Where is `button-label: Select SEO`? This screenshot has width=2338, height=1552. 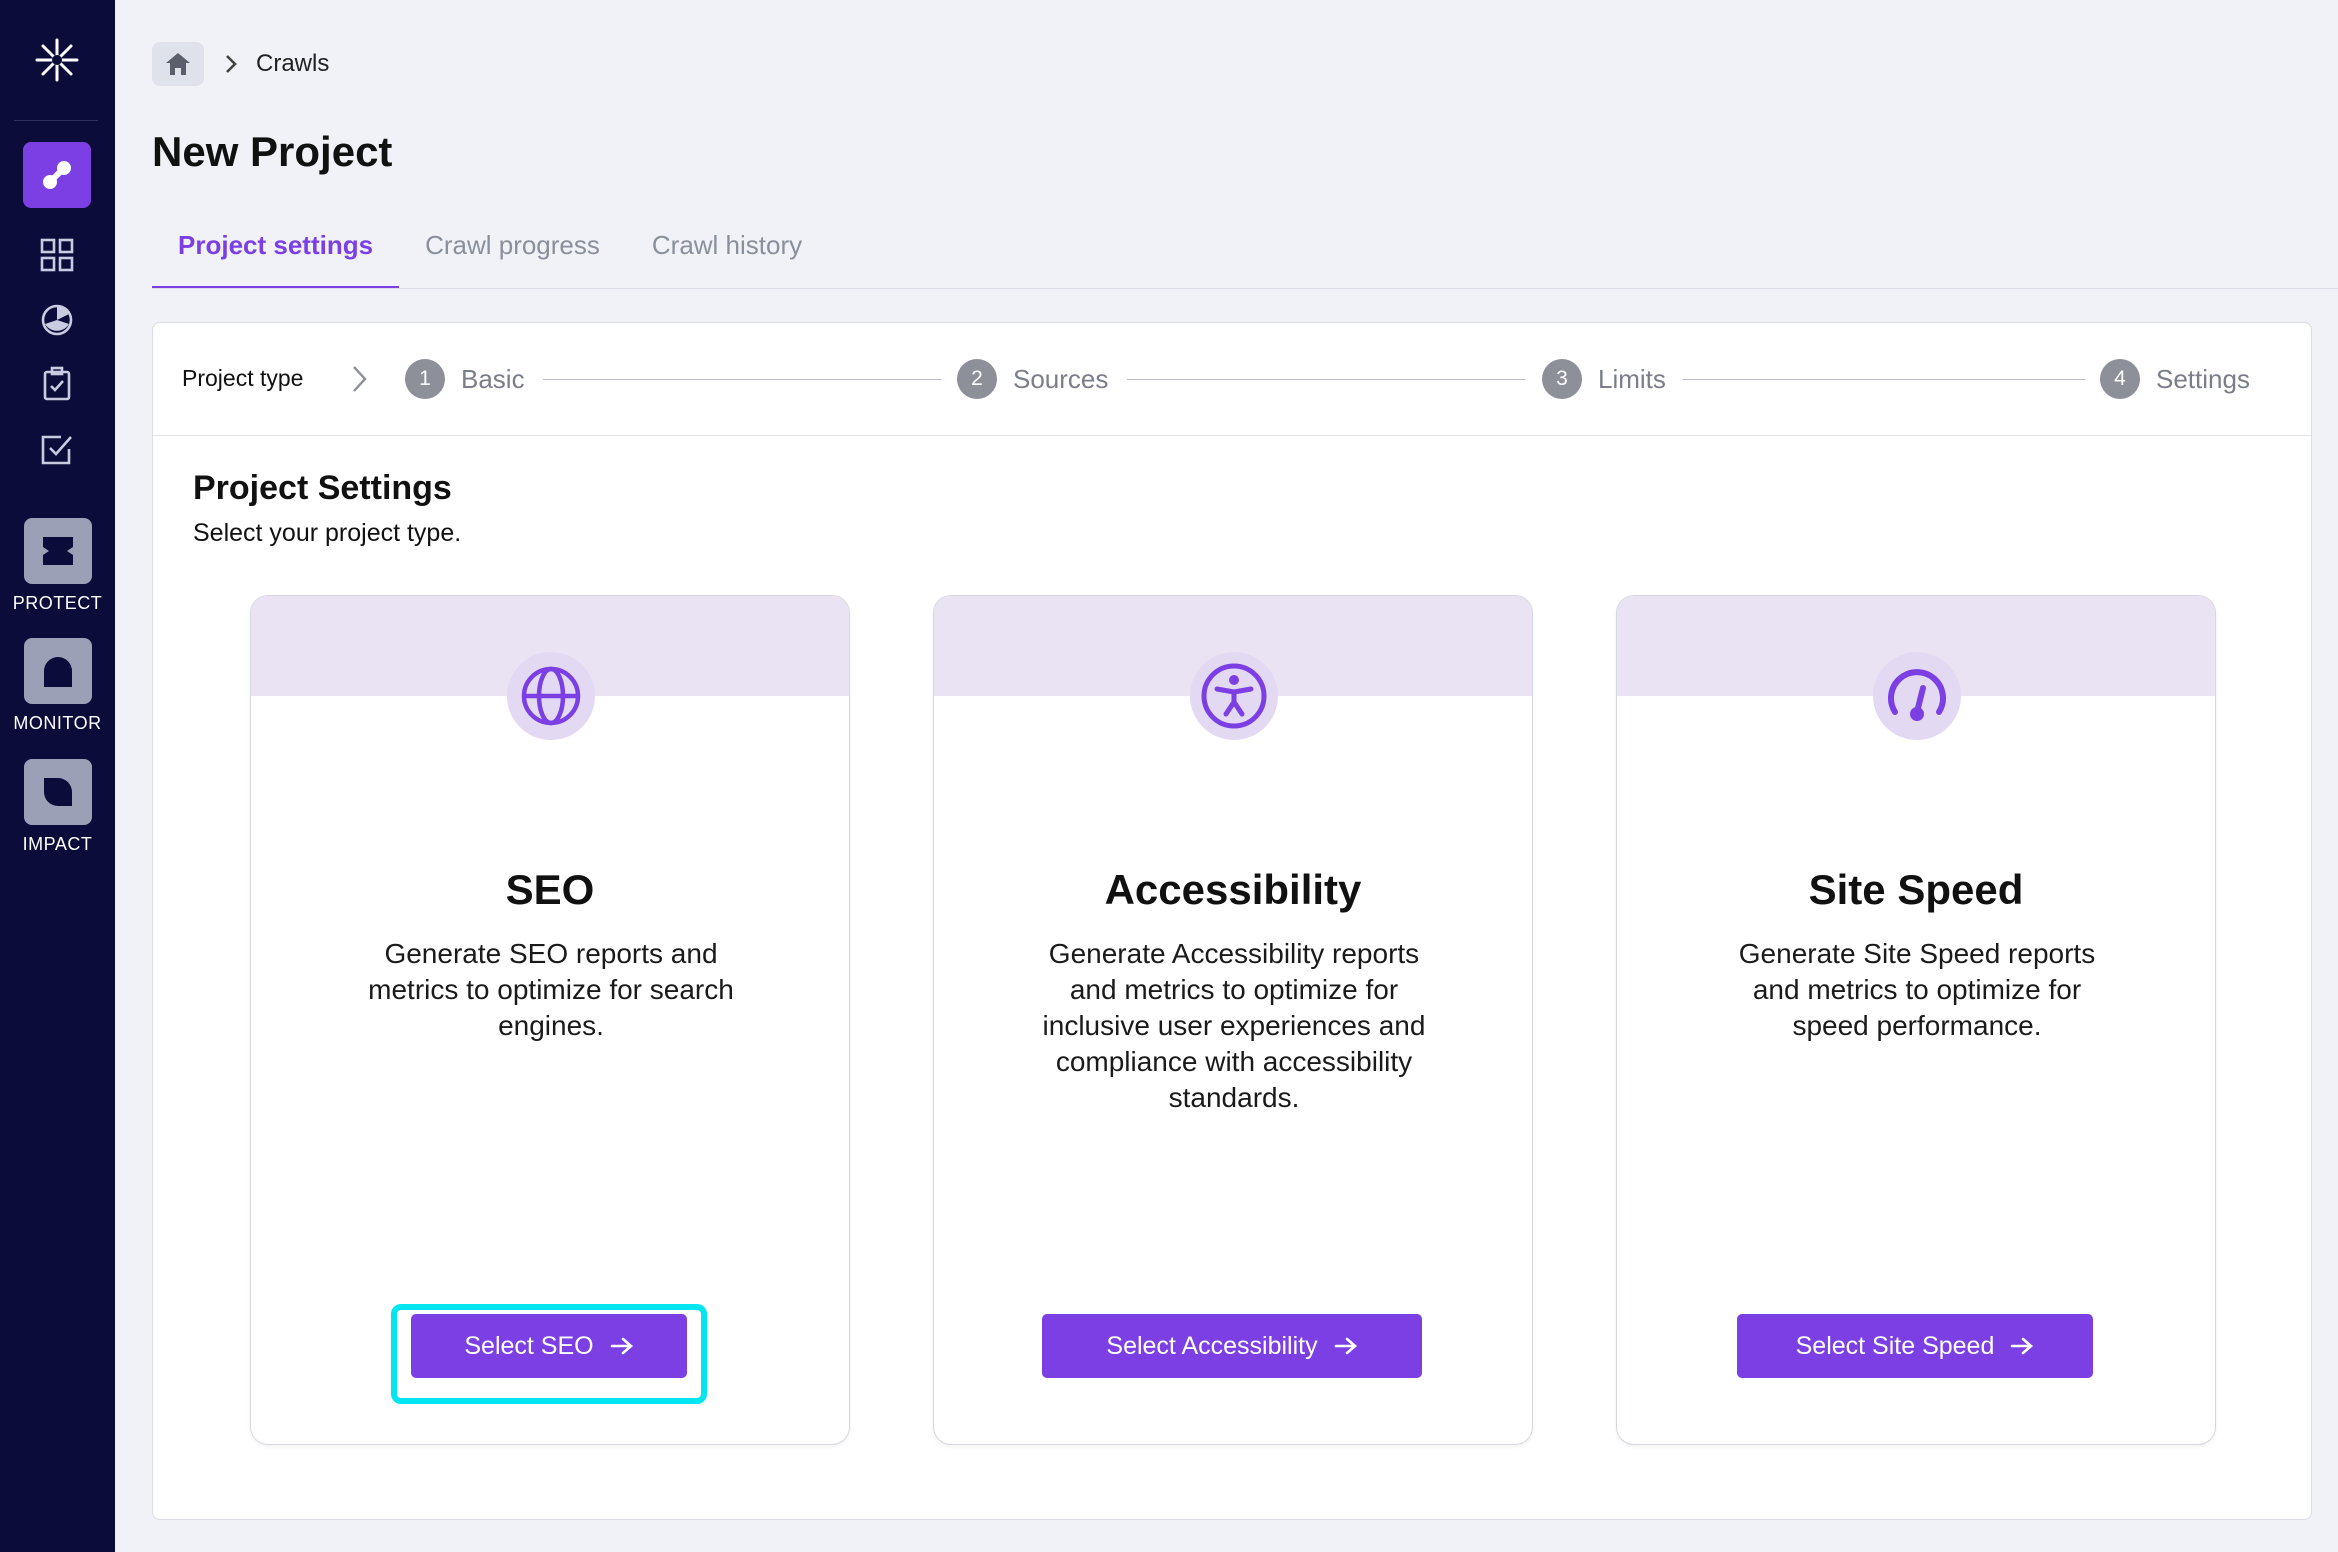
button-label: Select SEO is located at coordinates (529, 1345).